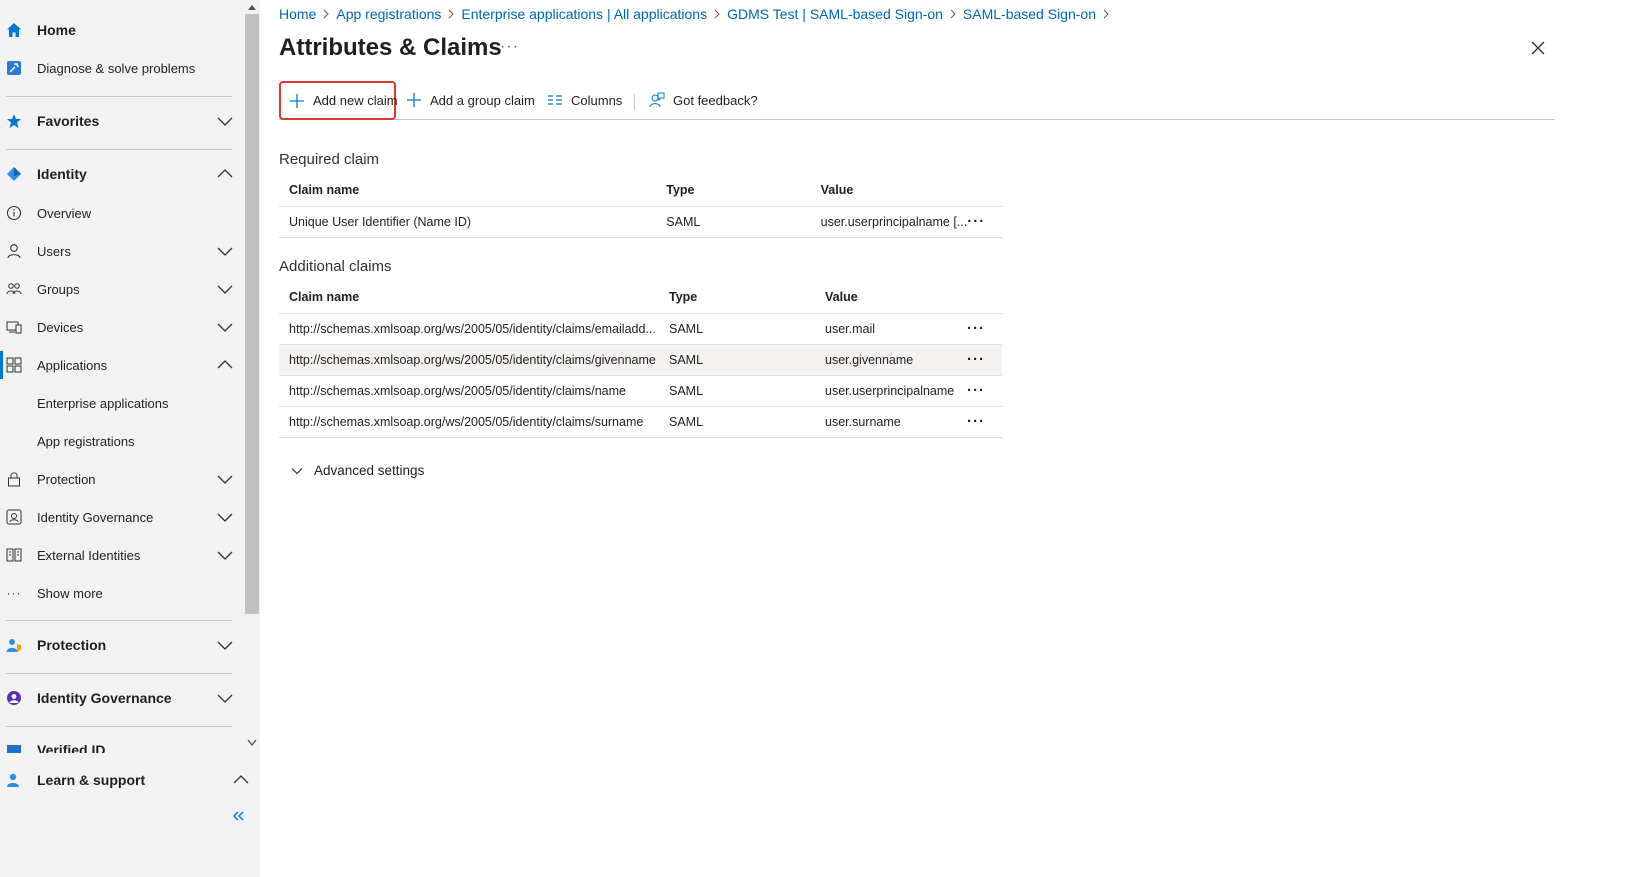  What do you see at coordinates (122, 289) in the screenshot?
I see `nav-groups: Groups` at bounding box center [122, 289].